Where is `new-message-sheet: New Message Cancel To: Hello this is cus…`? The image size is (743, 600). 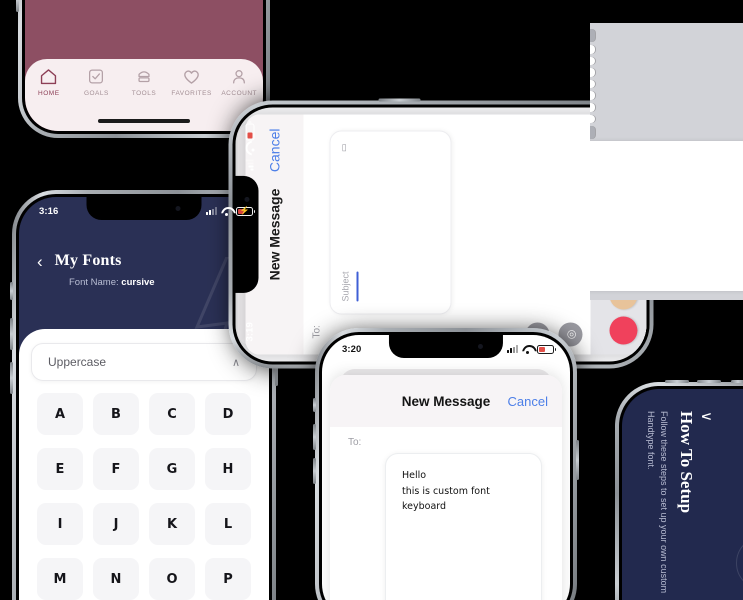 new-message-sheet: New Message Cancel To: Hello this is cus… is located at coordinates (446, 487).